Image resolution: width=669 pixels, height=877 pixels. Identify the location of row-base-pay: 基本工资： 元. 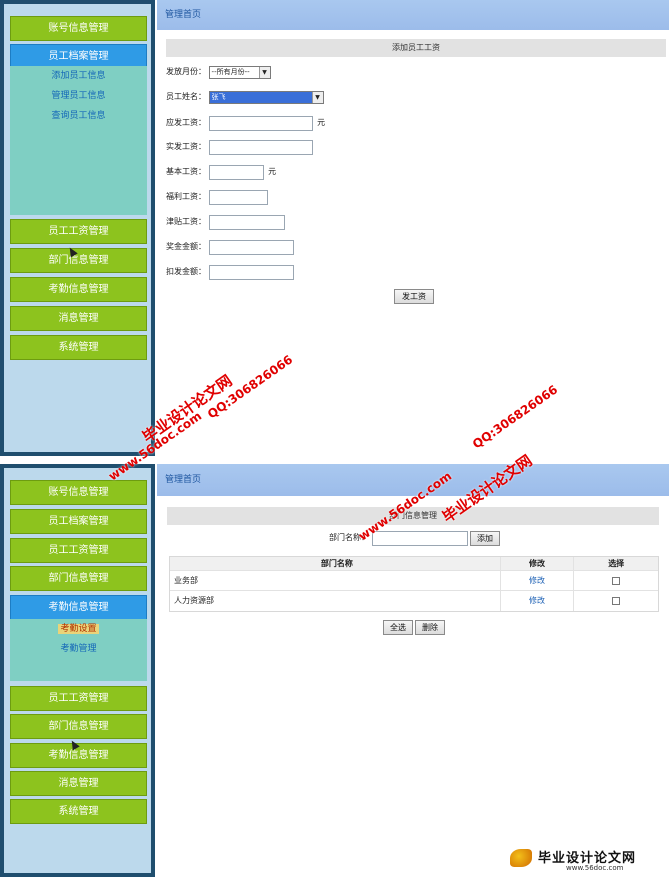
(221, 172).